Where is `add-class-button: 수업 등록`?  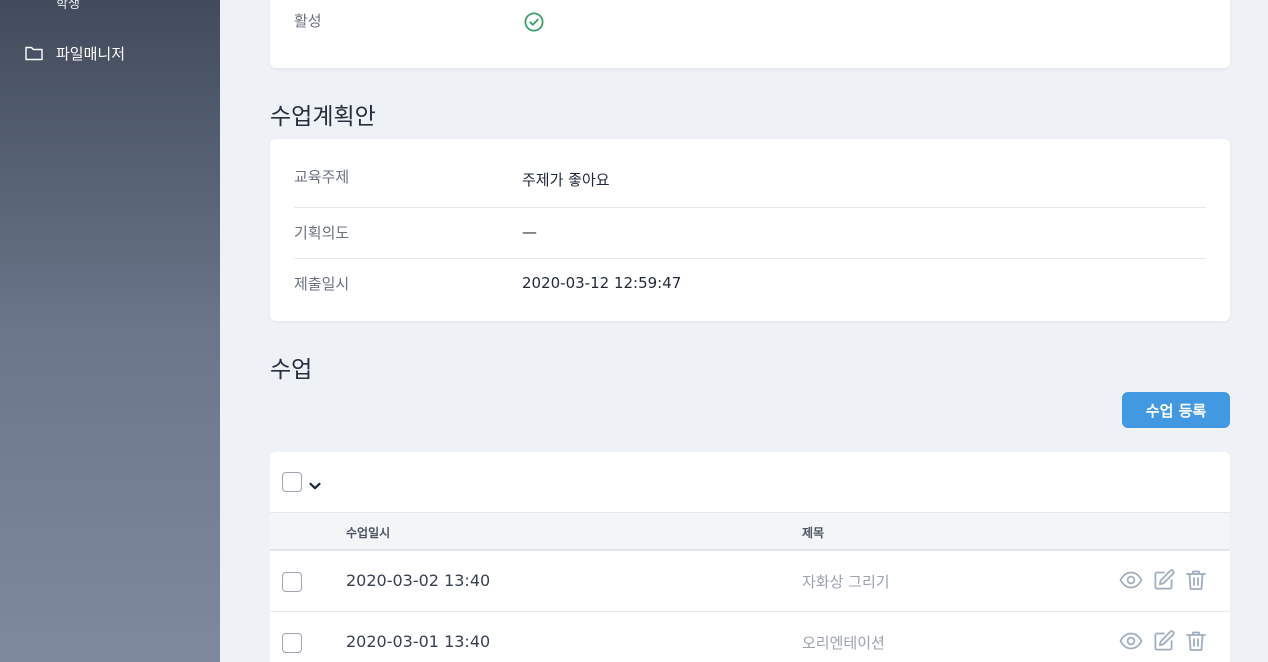 add-class-button: 수업 등록 is located at coordinates (1176, 410).